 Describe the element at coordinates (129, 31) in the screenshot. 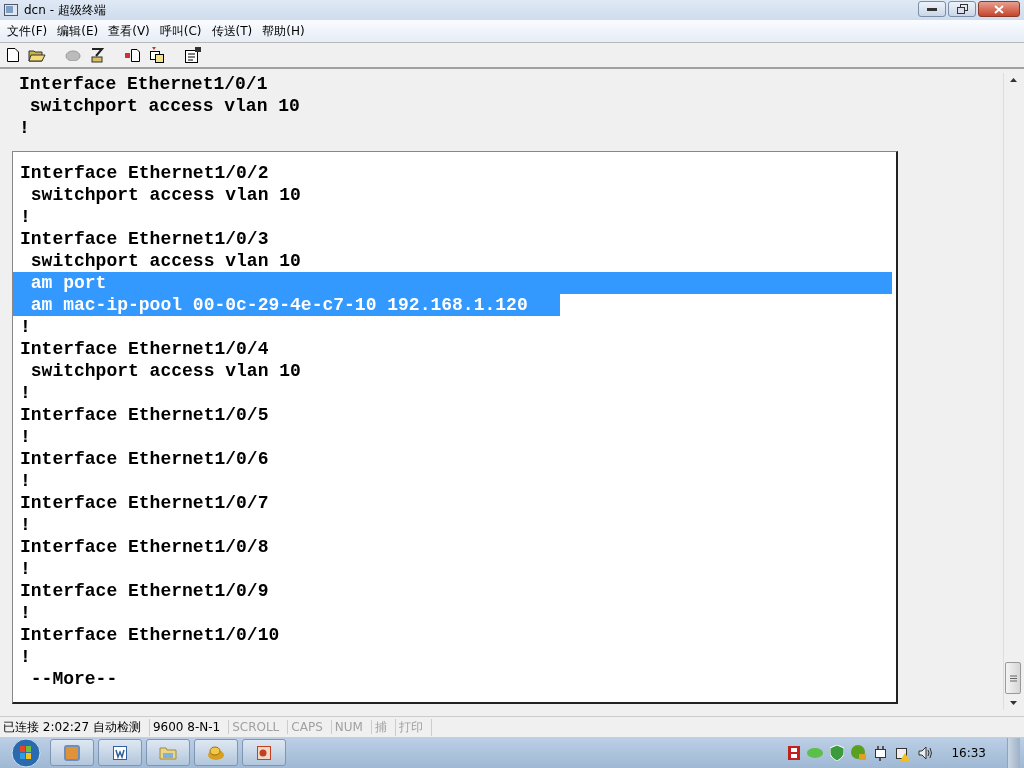

I see `menu-item: 查看(V)` at that location.